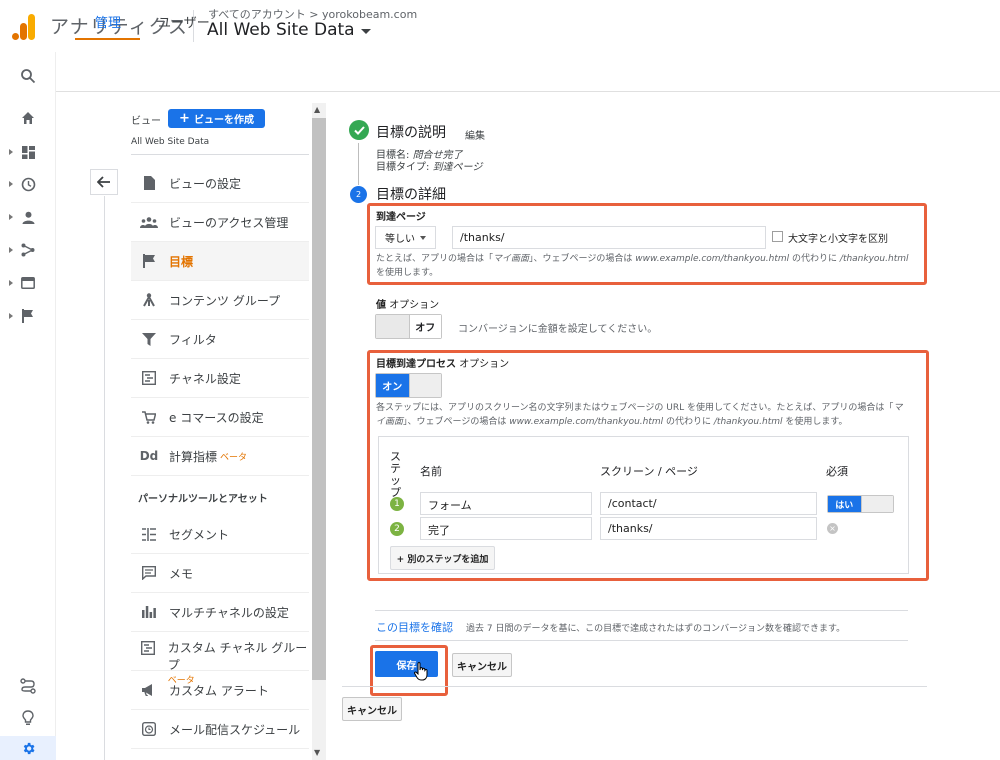  I want to click on acquisition-icon, so click(28, 250).